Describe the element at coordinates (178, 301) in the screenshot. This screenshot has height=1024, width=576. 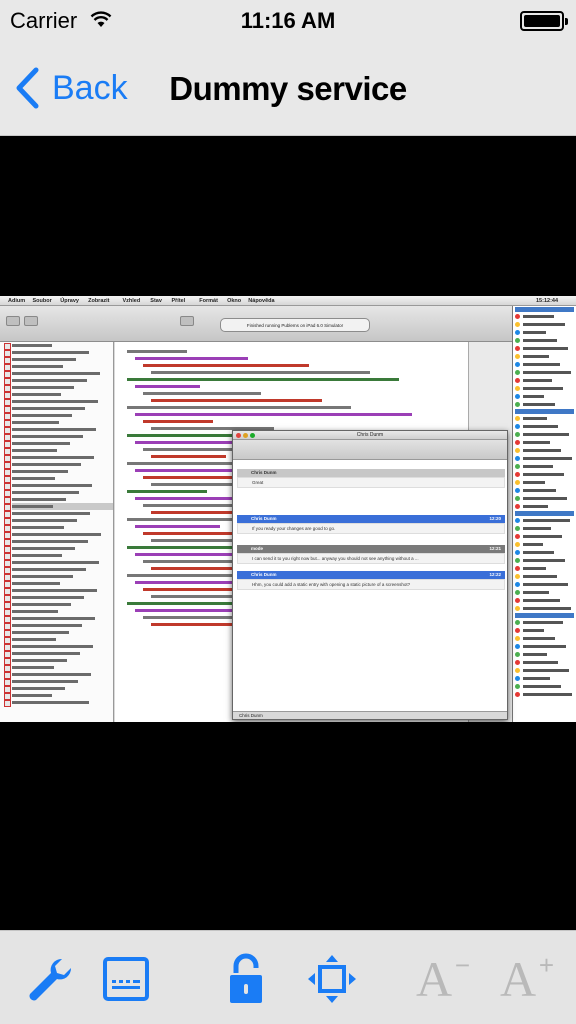
I see `menubar-item: Přítel` at that location.